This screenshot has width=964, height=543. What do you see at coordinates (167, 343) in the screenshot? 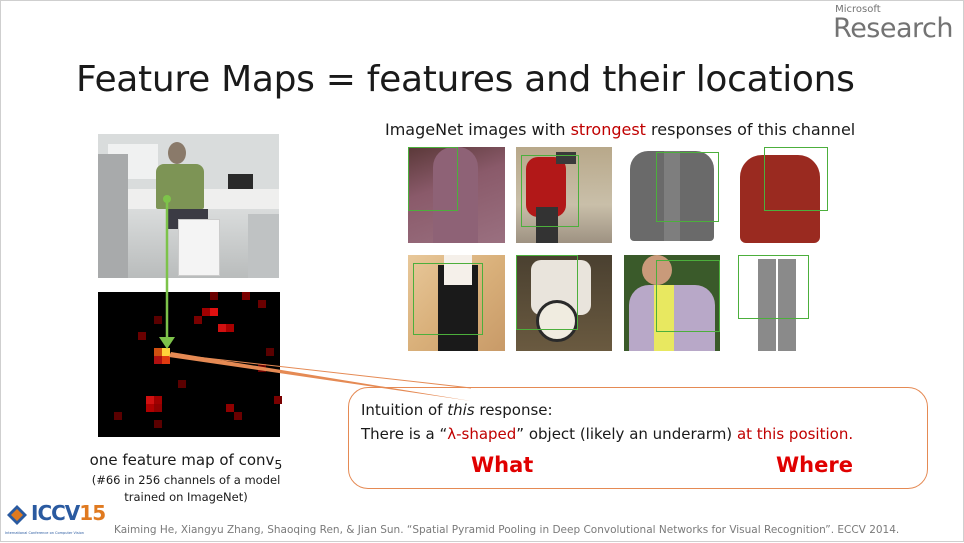
I see `down-arrow-head` at bounding box center [167, 343].